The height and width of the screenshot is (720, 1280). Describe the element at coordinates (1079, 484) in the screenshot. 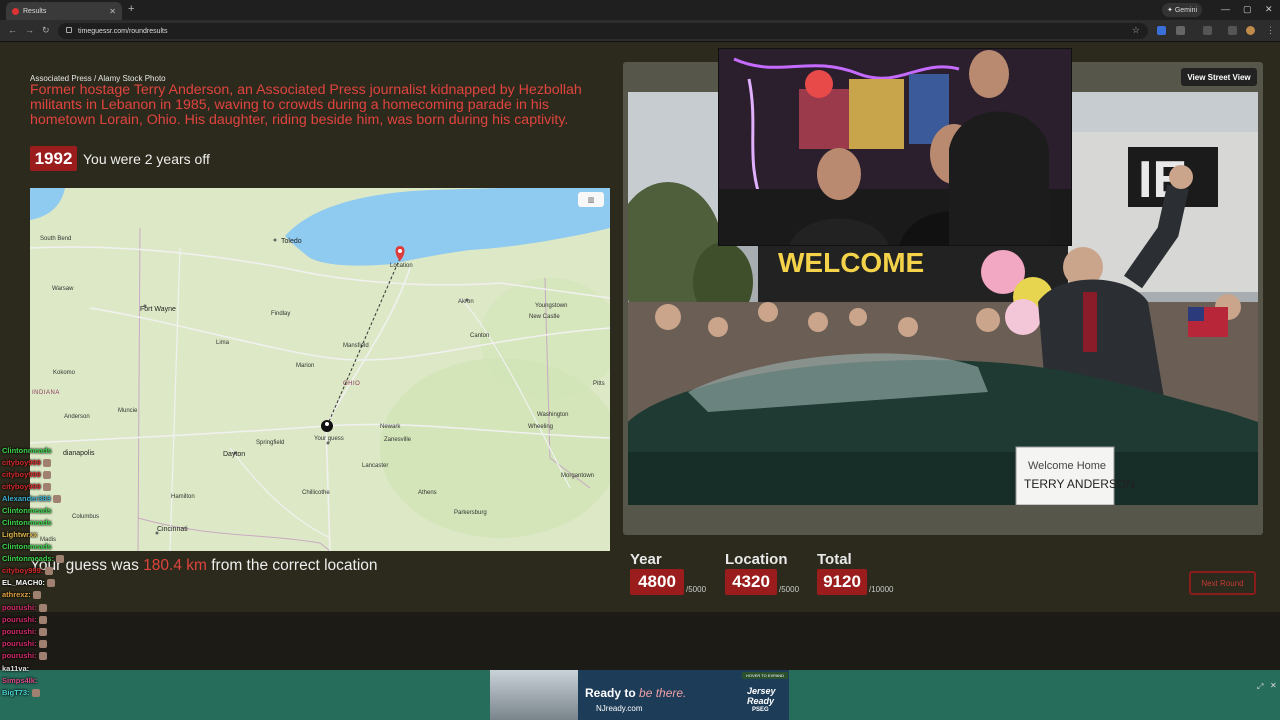

I see `sign-line-2: TERRY ANDERSON` at that location.